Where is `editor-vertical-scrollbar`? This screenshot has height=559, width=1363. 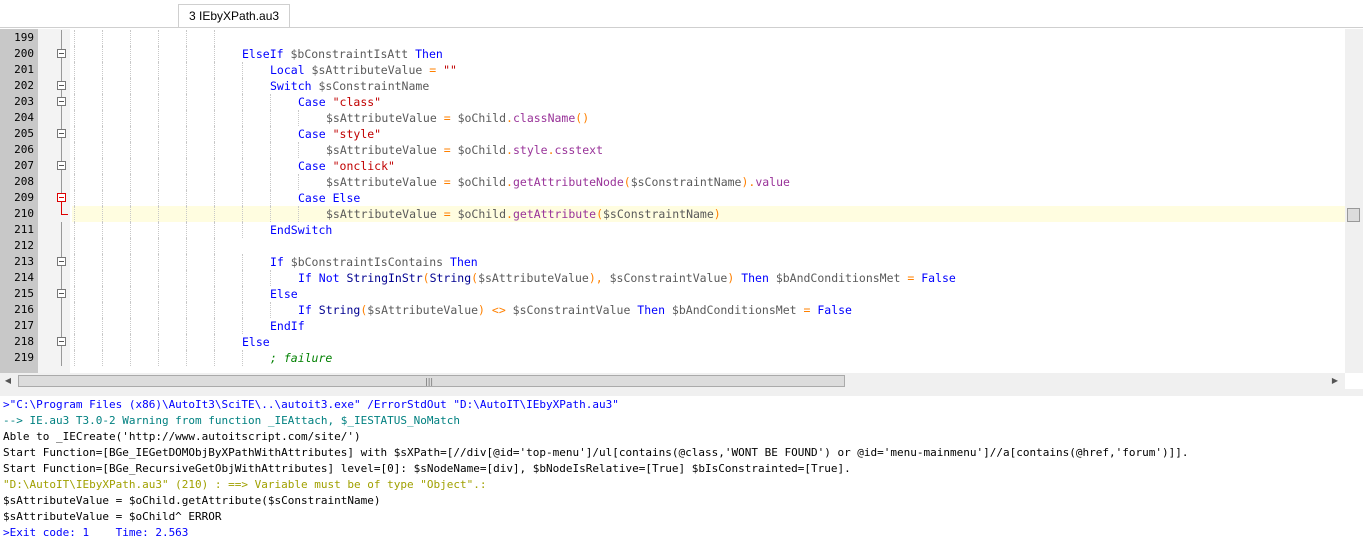
editor-vertical-scrollbar is located at coordinates (1354, 201).